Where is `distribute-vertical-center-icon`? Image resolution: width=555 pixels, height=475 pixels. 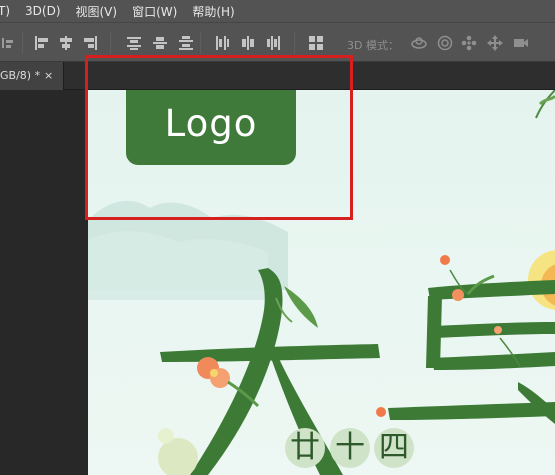
distribute-vertical-center-icon is located at coordinates (160, 43).